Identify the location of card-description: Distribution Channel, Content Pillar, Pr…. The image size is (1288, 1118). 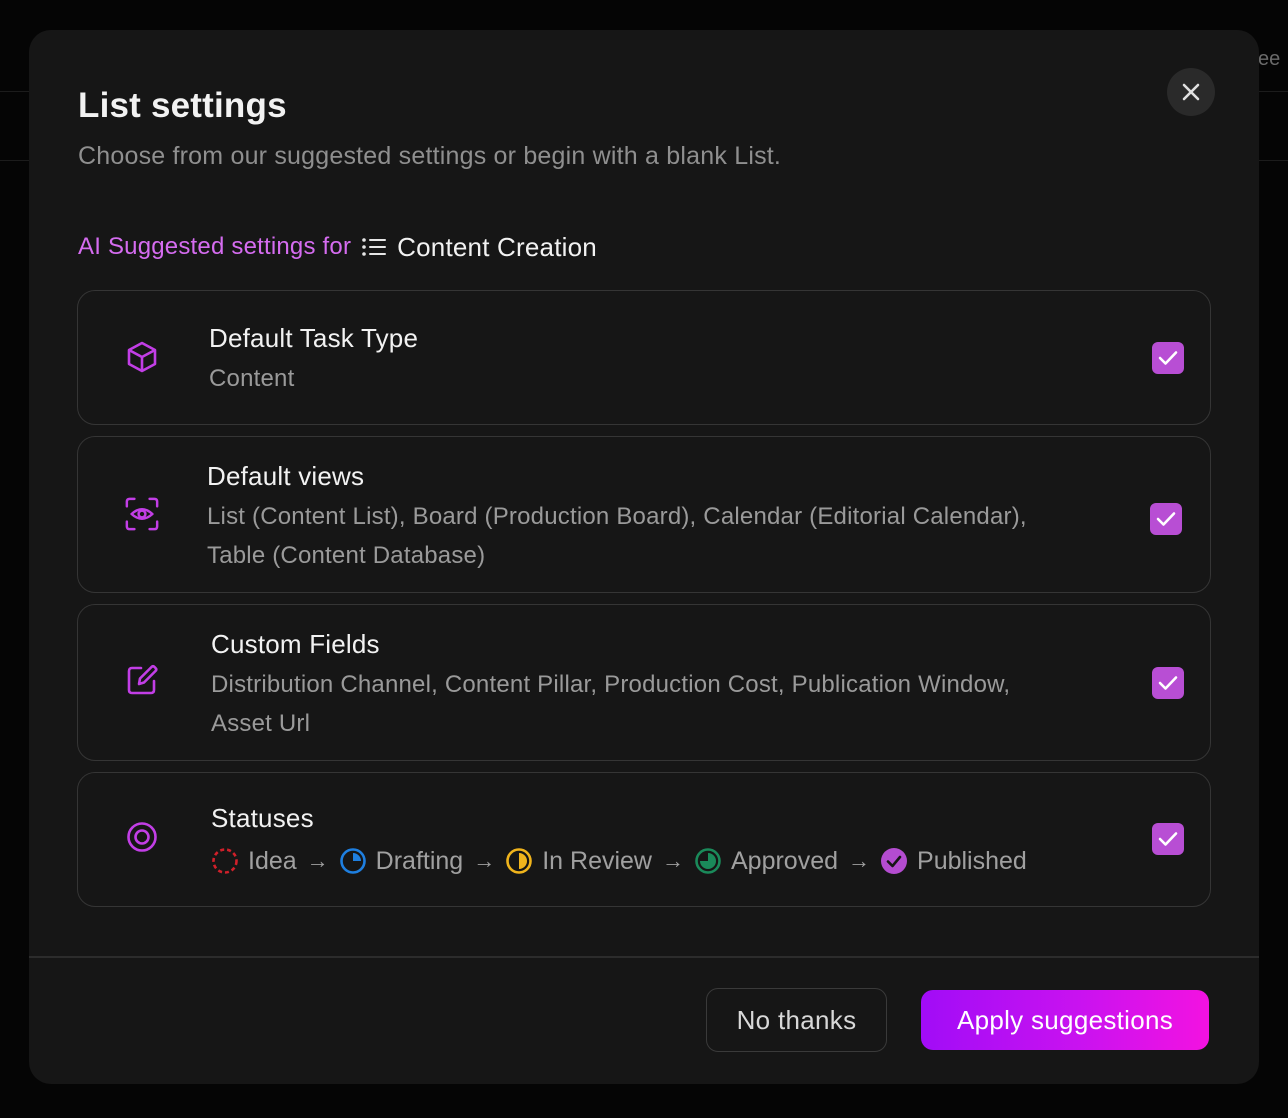
(610, 704).